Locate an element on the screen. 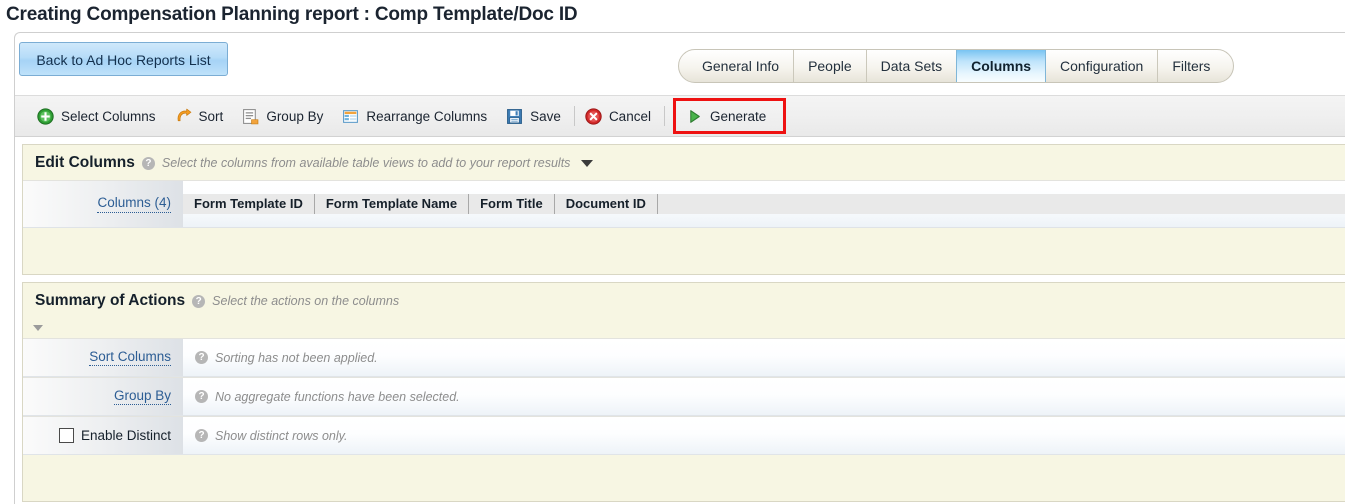 Image resolution: width=1345 pixels, height=504 pixels. cancel-button: Cancel is located at coordinates (619, 116).